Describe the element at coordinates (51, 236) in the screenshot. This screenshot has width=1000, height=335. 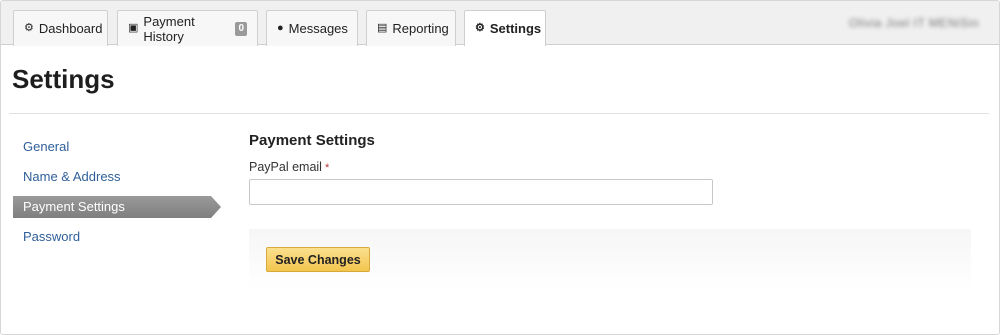
I see `sidebar-item-password: Password` at that location.